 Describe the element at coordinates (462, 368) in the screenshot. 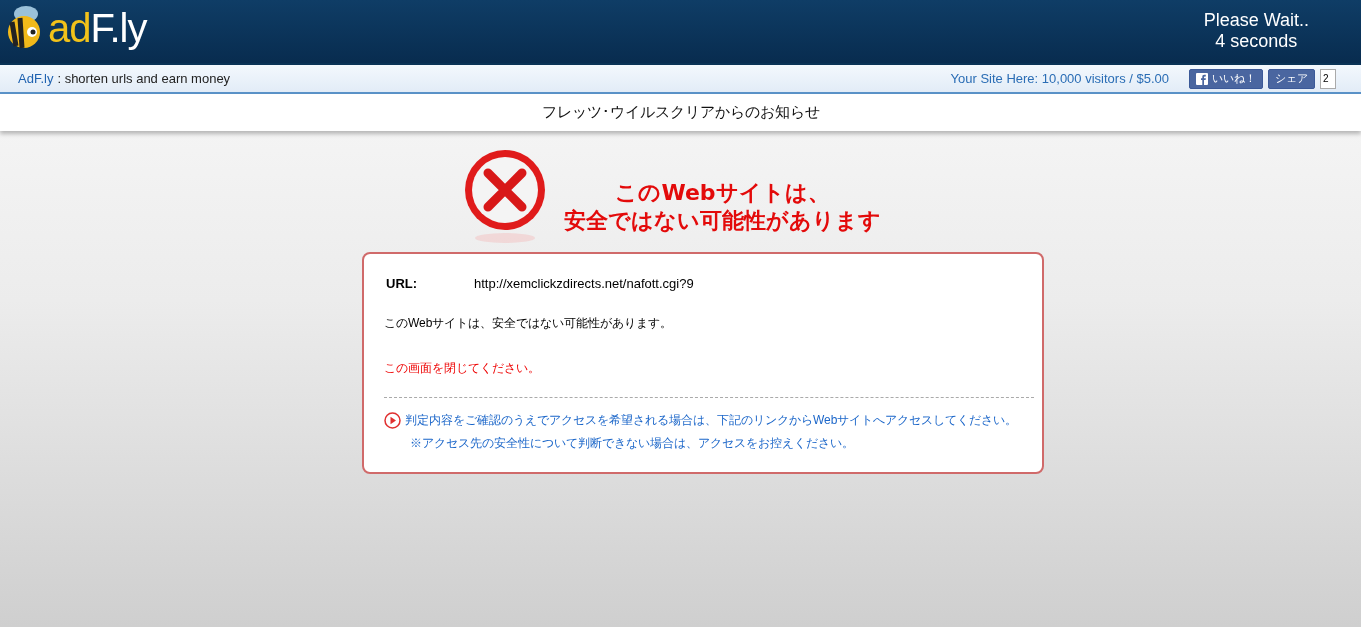

I see `close-instruction: この画面を閉じてください。` at that location.